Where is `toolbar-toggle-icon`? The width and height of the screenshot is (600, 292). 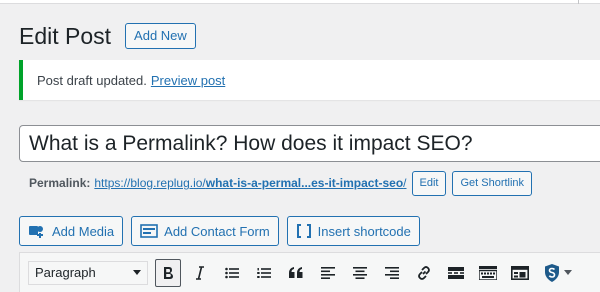 toolbar-toggle-icon is located at coordinates (488, 272).